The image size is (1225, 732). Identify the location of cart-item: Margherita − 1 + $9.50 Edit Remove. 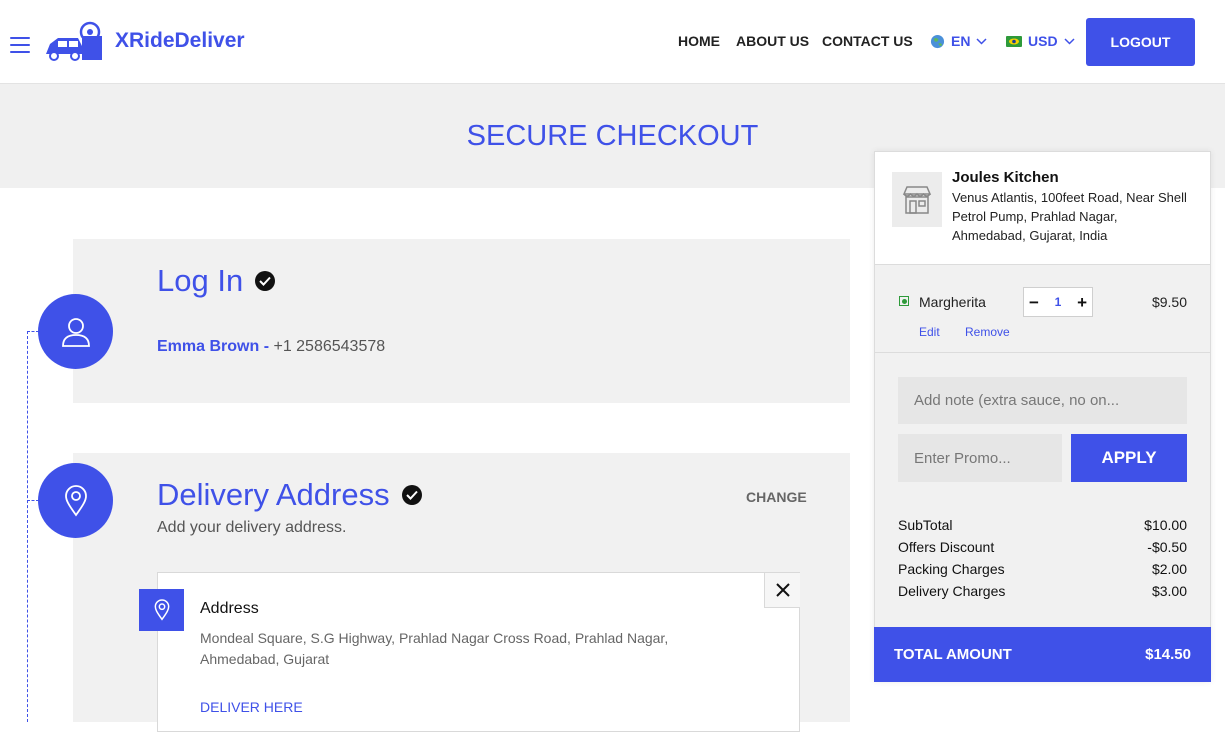
(1042, 309).